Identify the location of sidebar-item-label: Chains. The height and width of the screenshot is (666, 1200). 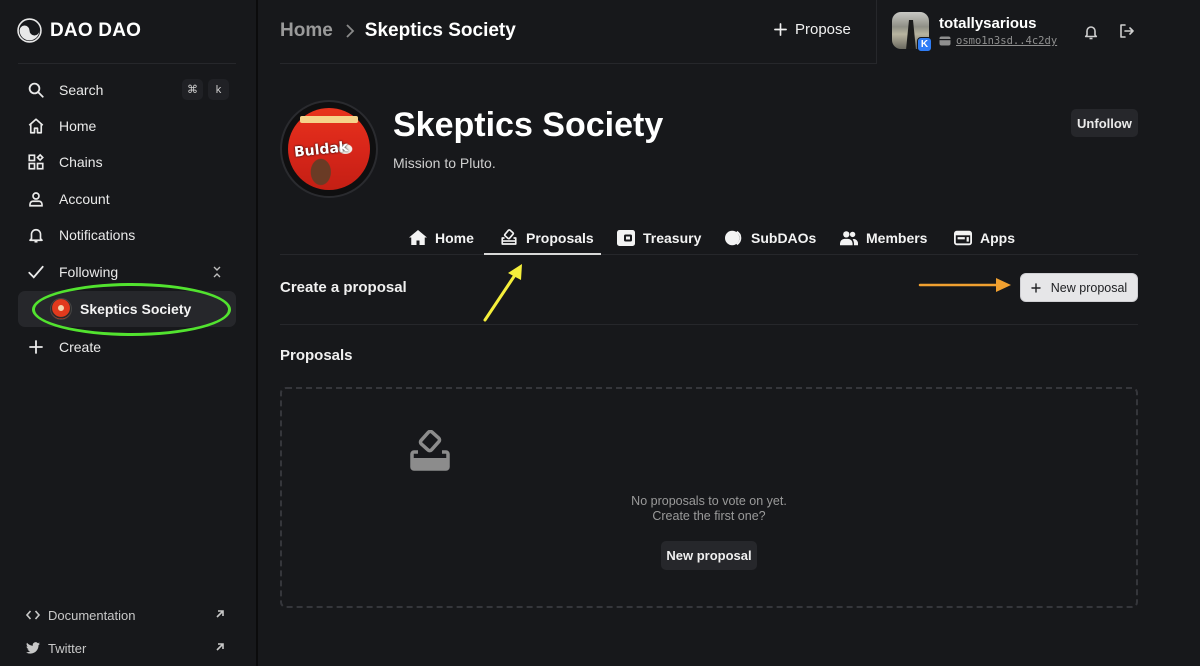
(81, 162).